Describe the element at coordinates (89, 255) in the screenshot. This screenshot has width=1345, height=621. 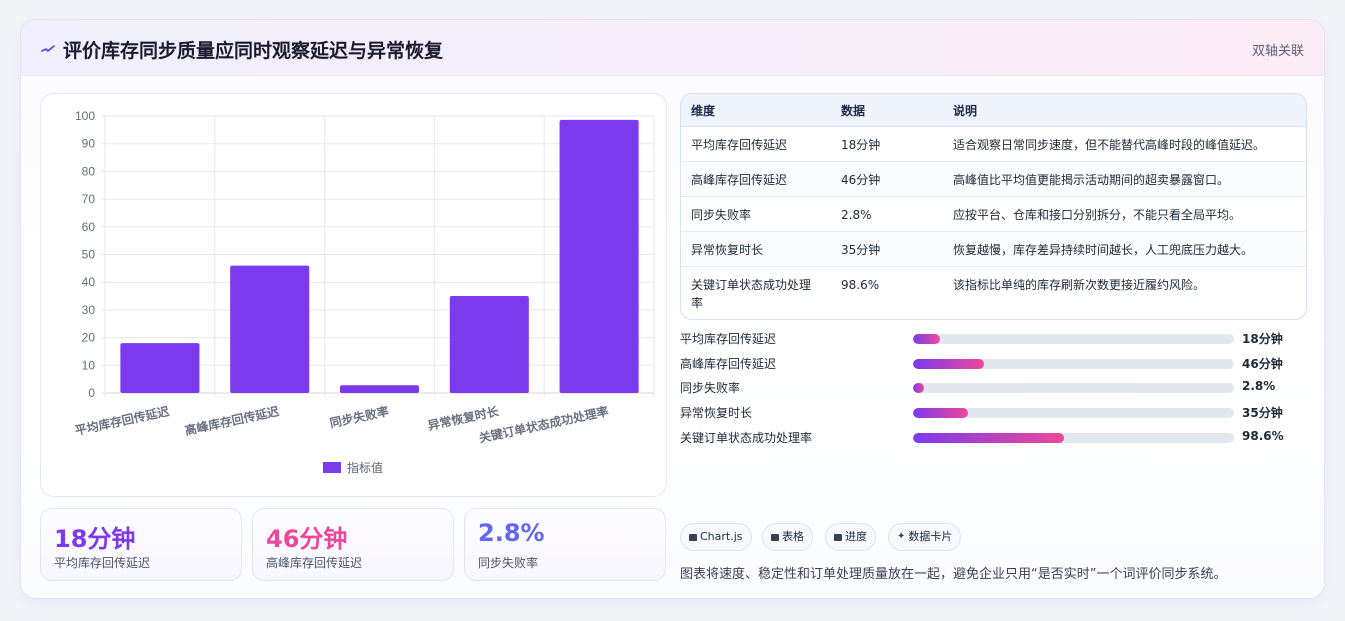
I see `y-tick-label: 50` at that location.